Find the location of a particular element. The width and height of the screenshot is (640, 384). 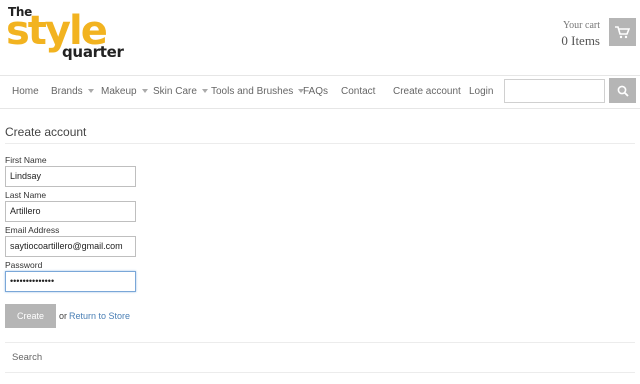

nav-item-label: Login is located at coordinates (481, 91).